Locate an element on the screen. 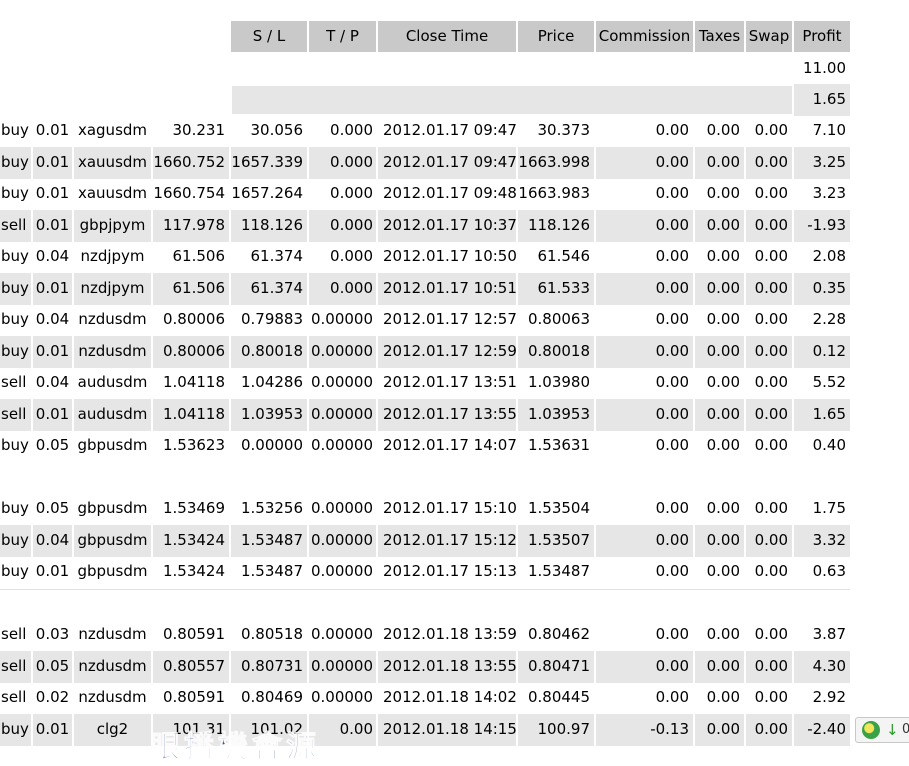 Image resolution: width=909 pixels, height=766 pixels. trade-symbol: audusdm is located at coordinates (112, 415).